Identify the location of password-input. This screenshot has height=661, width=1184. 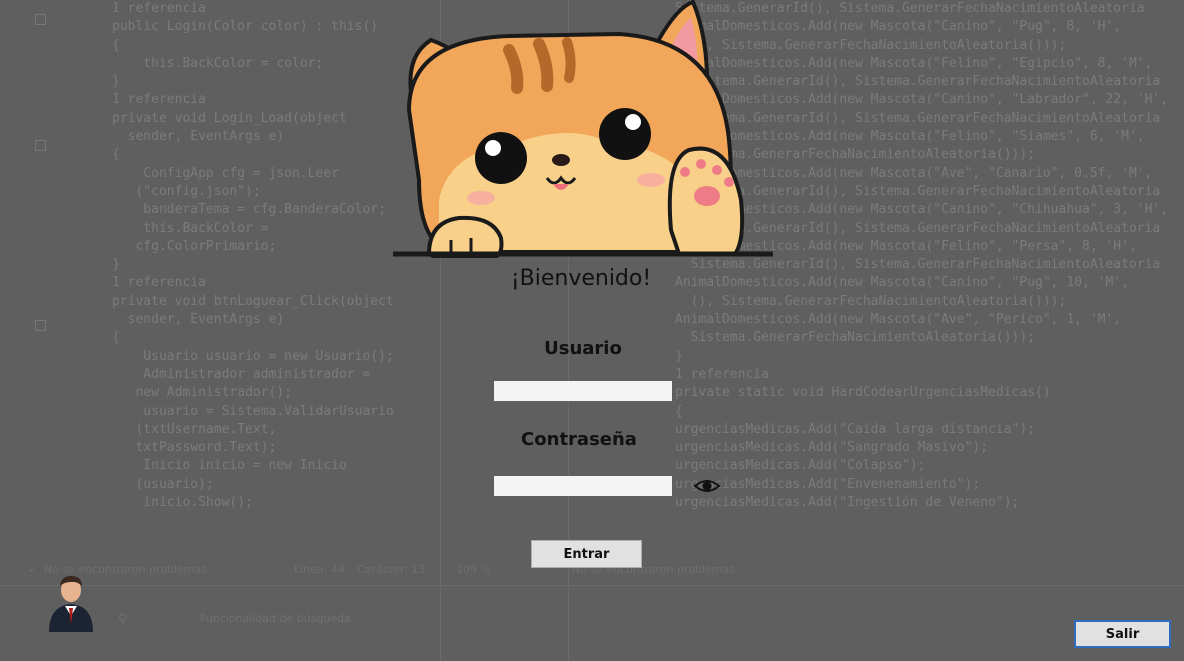
(583, 486).